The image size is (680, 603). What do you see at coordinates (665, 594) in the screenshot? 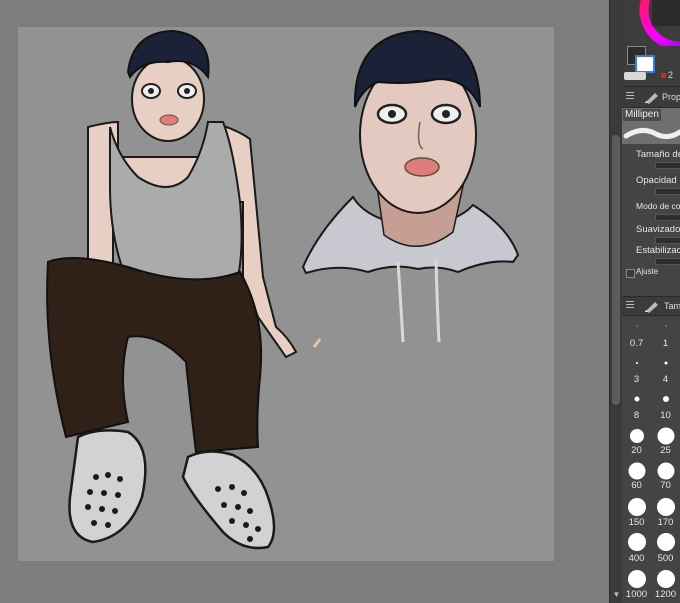
I see `brush-size-label: 1200` at bounding box center [665, 594].